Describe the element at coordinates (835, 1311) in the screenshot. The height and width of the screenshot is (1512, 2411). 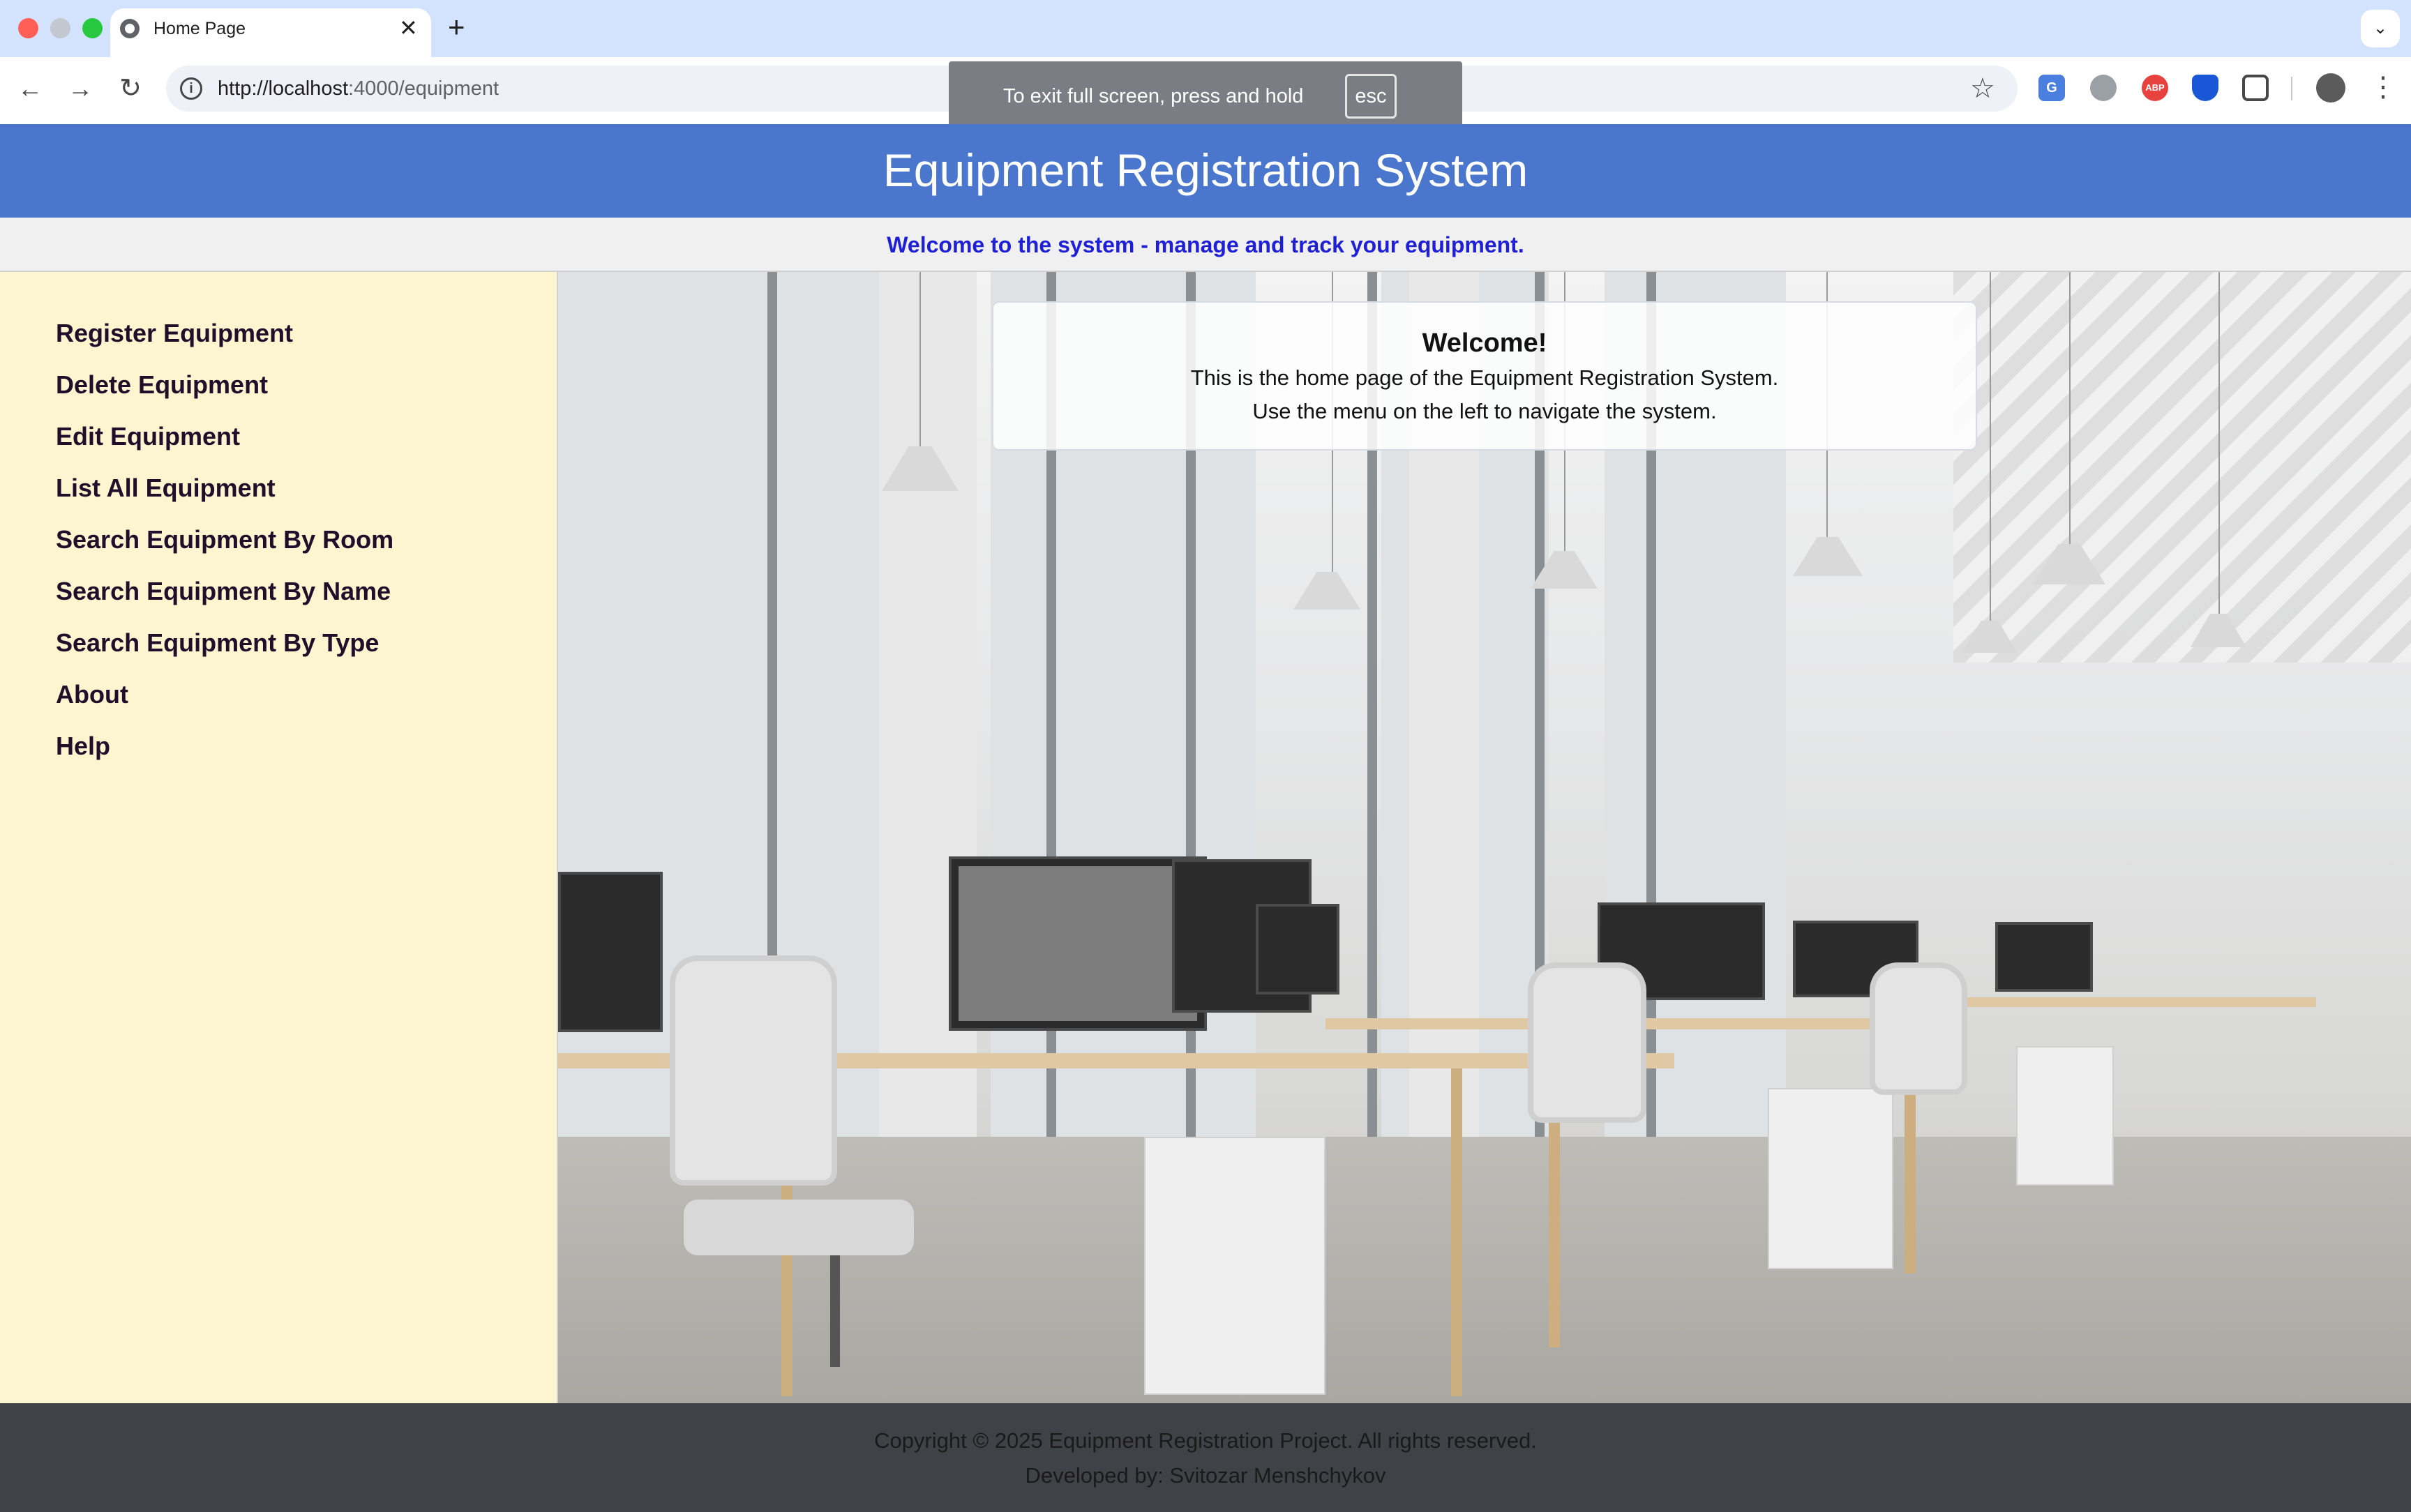
I see `chair-base` at that location.